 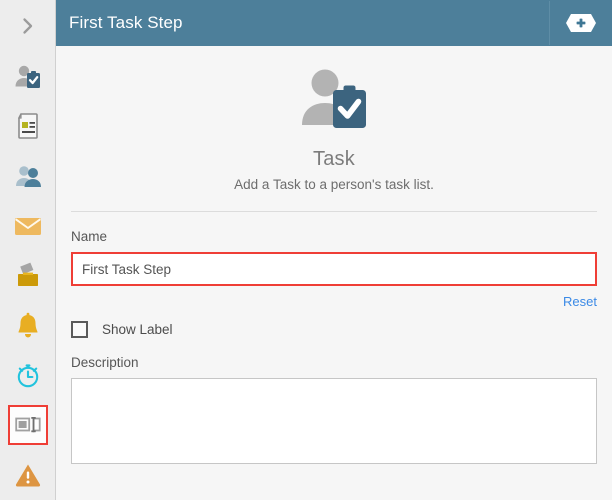 I want to click on envelope-mail-icon, so click(x=28, y=226).